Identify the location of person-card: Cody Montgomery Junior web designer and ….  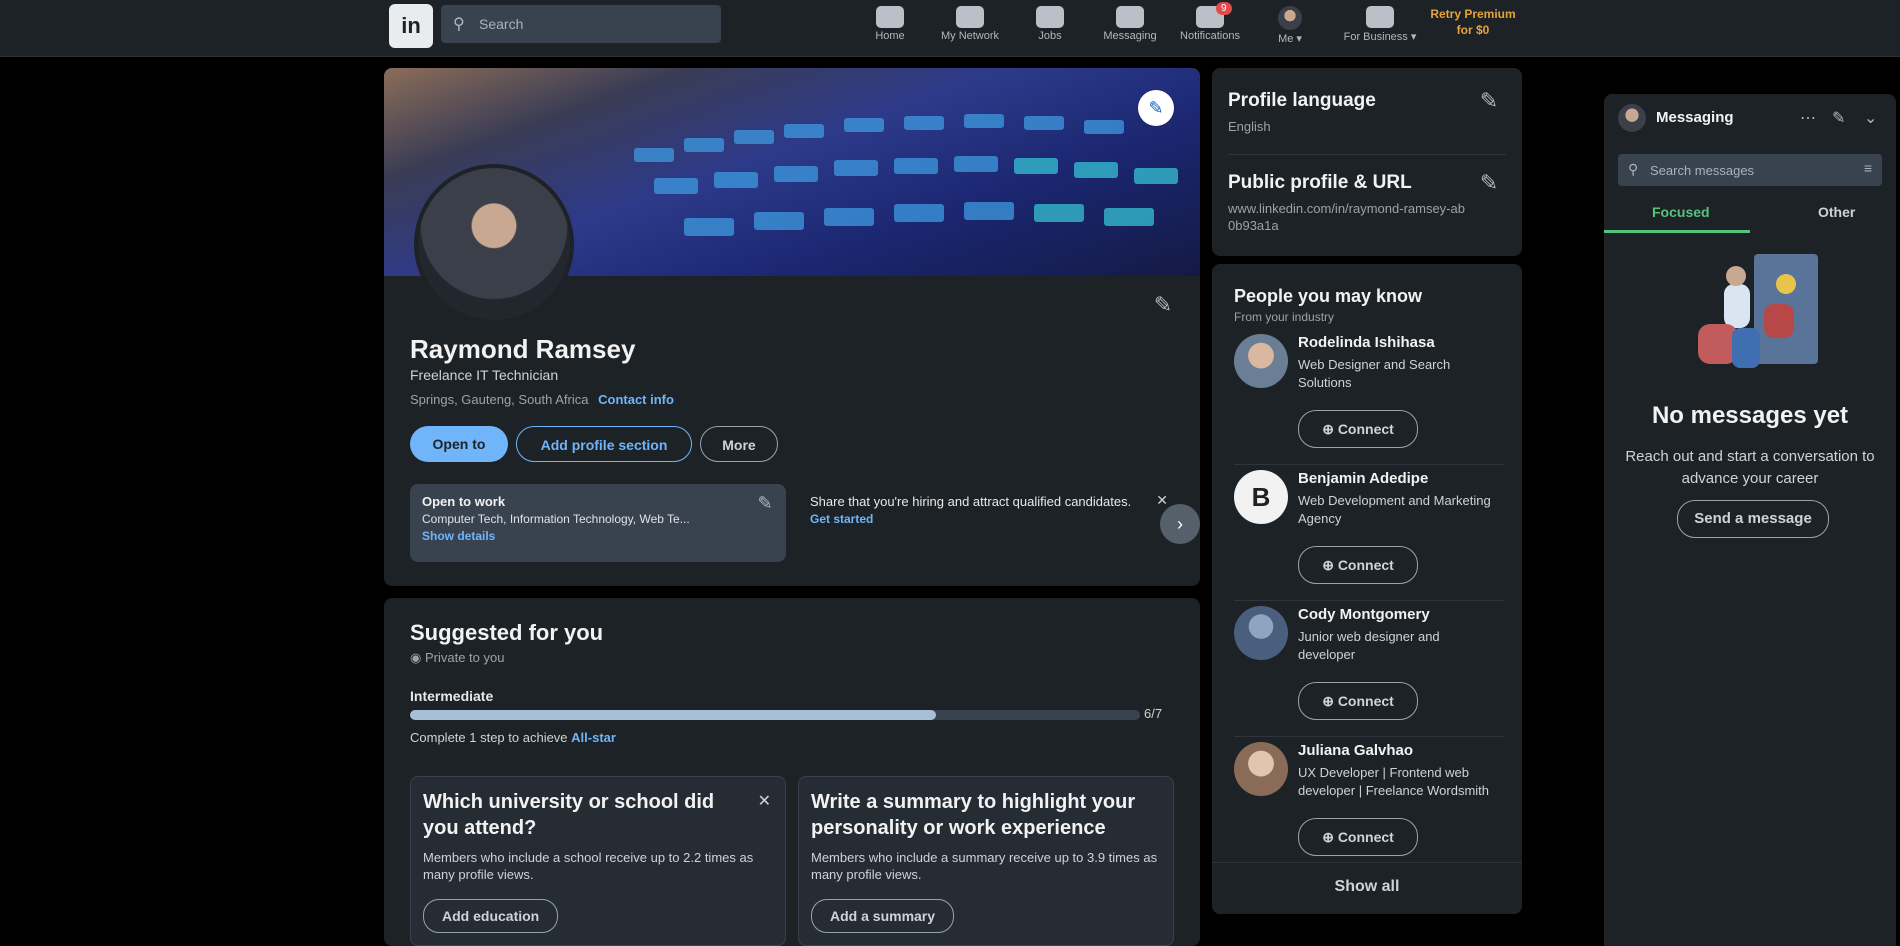
(1369, 671).